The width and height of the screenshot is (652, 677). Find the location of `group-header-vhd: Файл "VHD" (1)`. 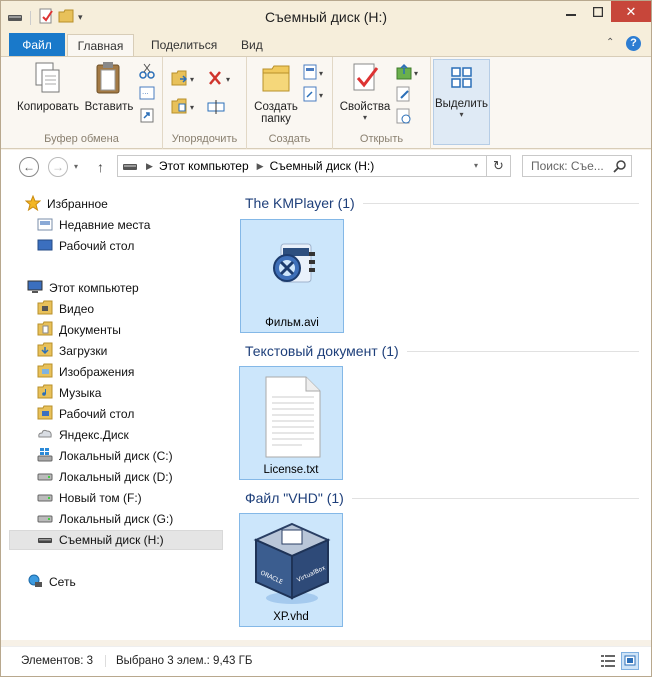

group-header-vhd: Файл "VHD" (1) is located at coordinates (442, 498).